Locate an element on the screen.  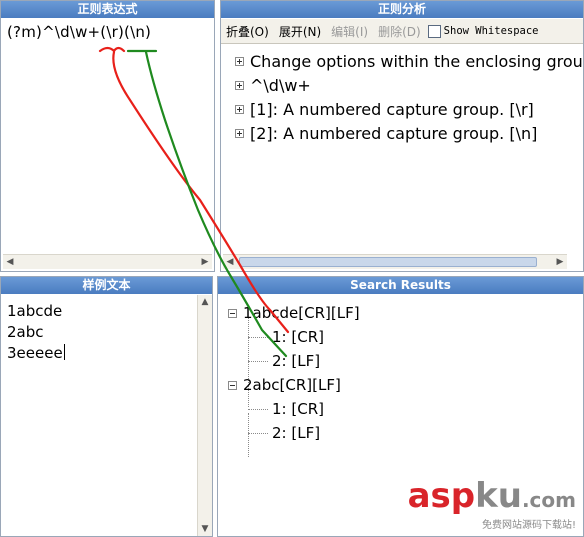
analysis-toolbar: 折叠(O) 展开(N) 编辑(I) 删除(D) Show Whitespace is located at coordinates (402, 31).